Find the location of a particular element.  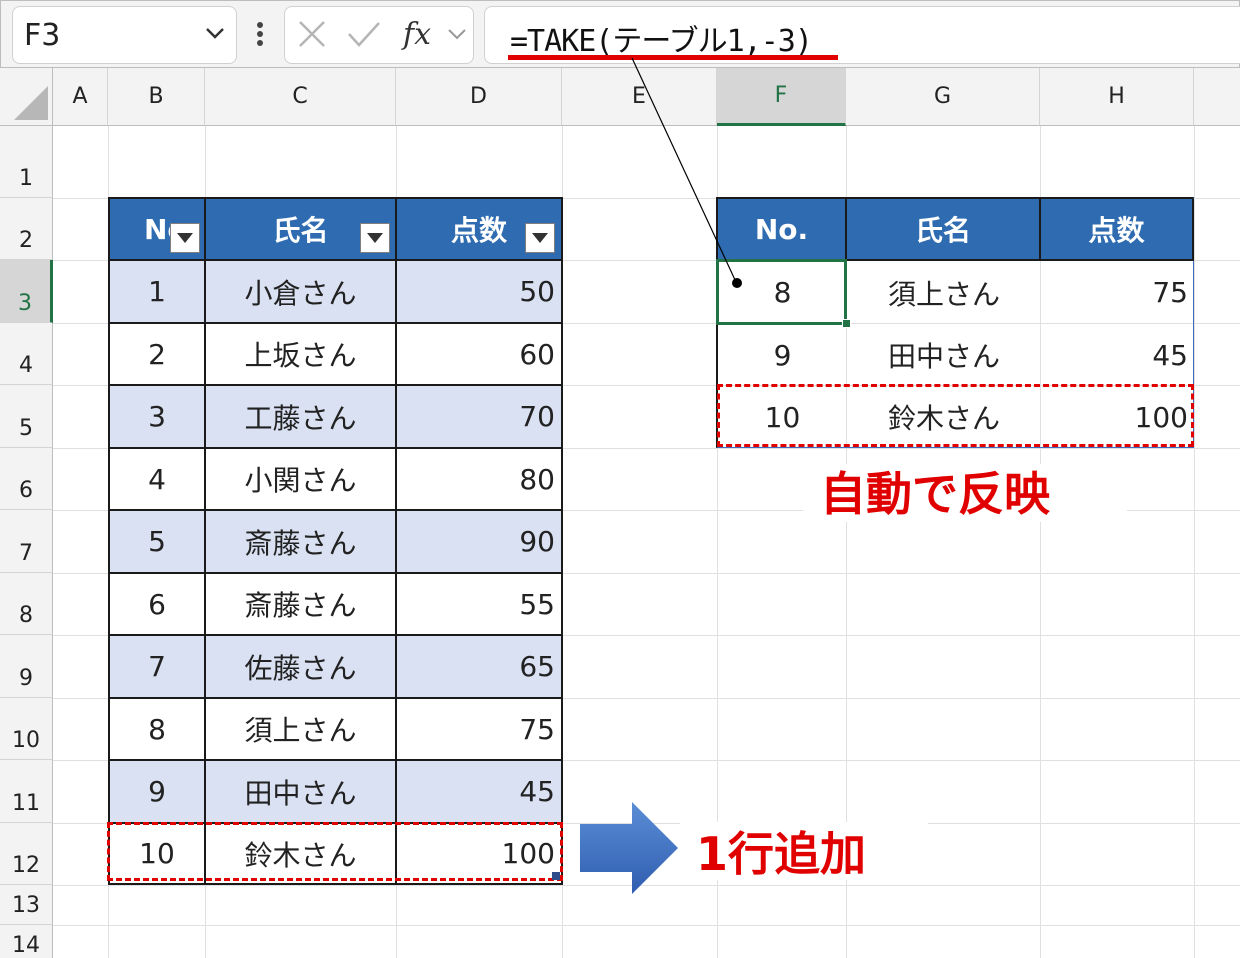

cancel-icon is located at coordinates (312, 34).